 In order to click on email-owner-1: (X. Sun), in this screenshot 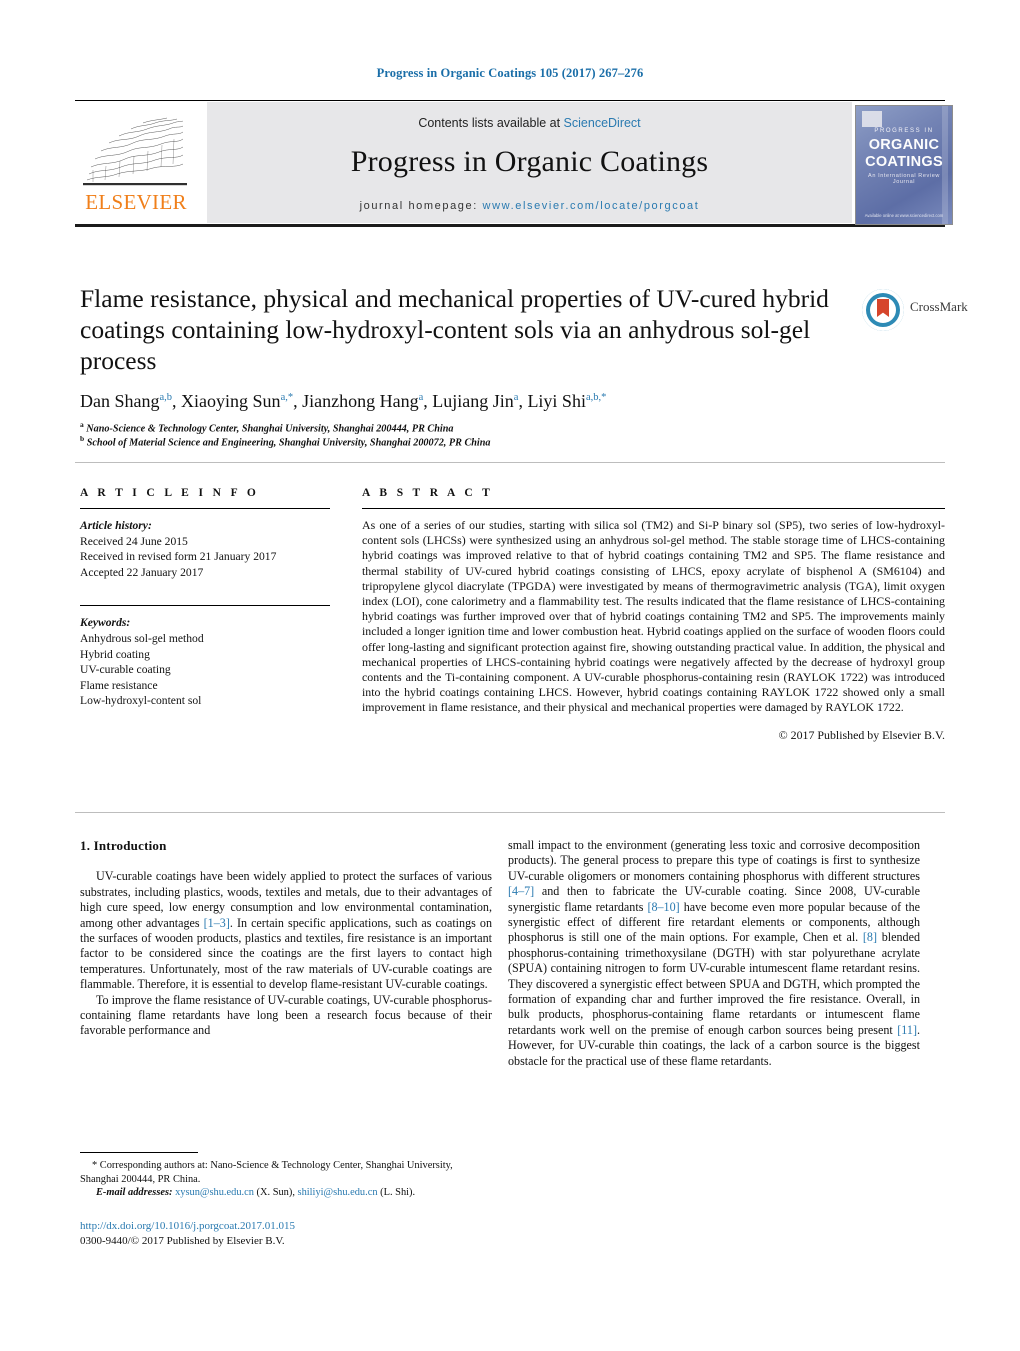, I will do `click(275, 1193)`.